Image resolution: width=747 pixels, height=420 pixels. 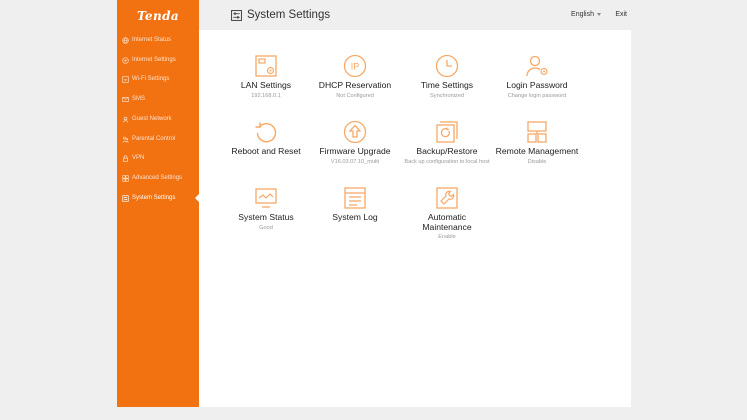 I want to click on tile-label: Backup/Restore, so click(x=447, y=151).